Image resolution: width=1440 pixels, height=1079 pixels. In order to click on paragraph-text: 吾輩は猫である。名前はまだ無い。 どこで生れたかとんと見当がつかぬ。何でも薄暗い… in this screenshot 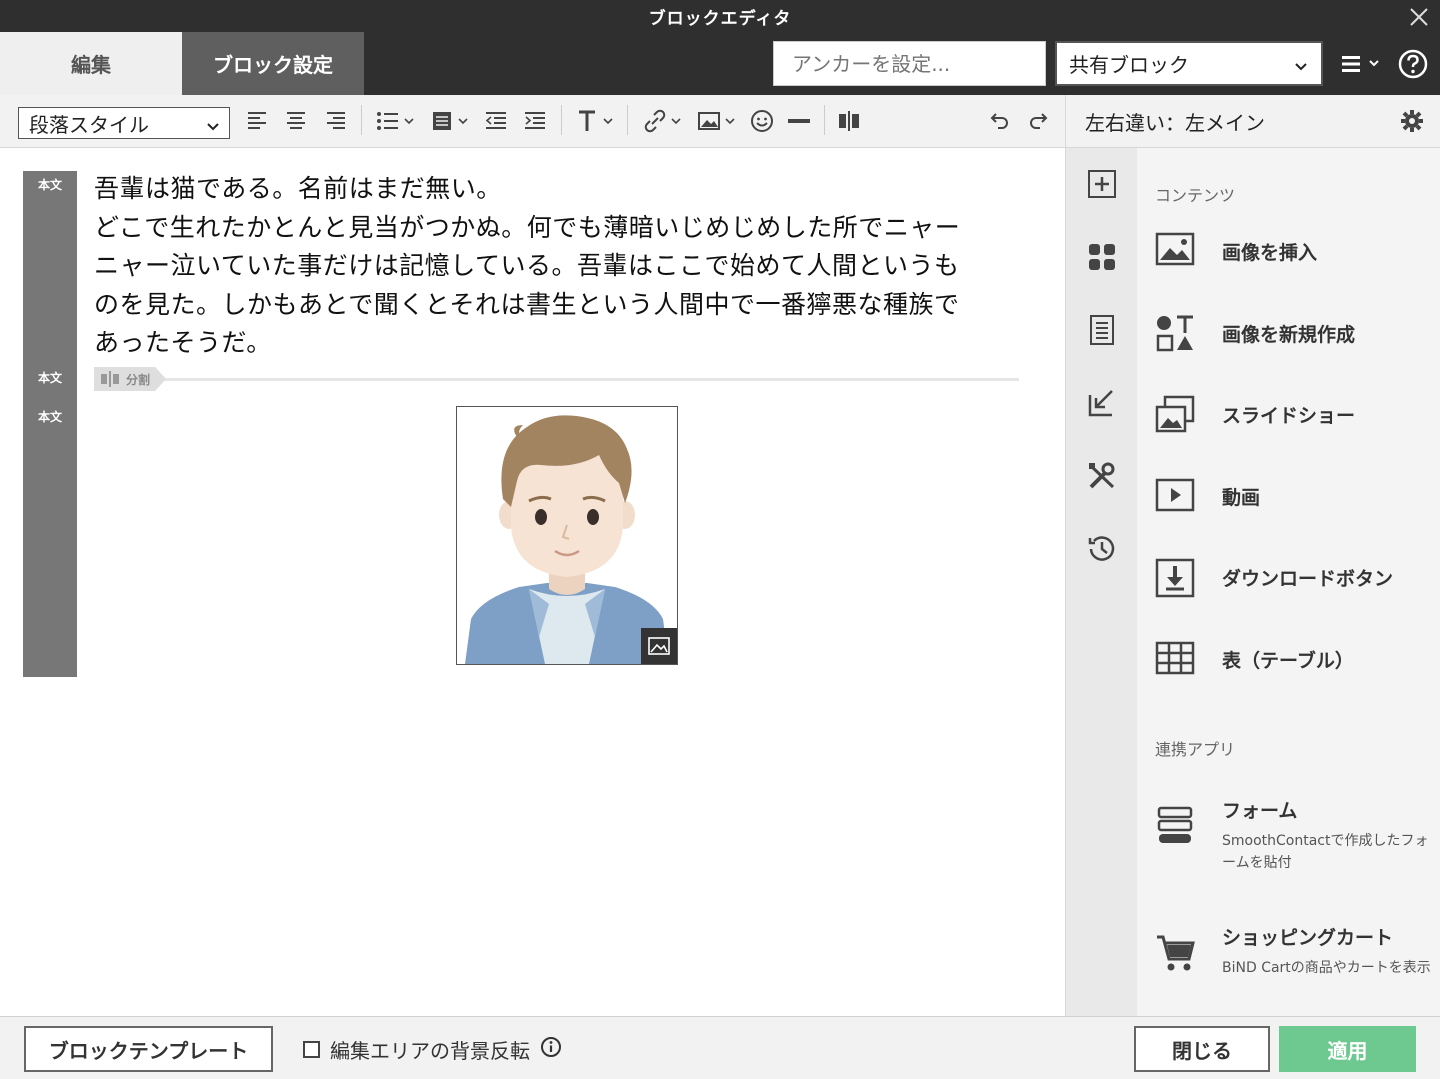, I will do `click(566, 266)`.